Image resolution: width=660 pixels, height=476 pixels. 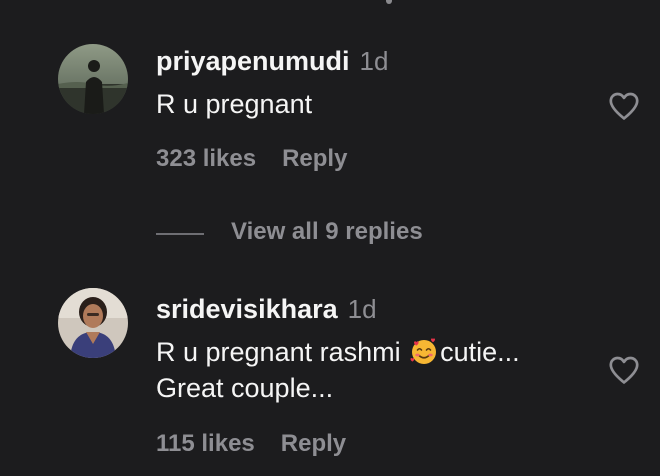 What do you see at coordinates (206, 158) in the screenshot?
I see `likes-count: 323 likes` at bounding box center [206, 158].